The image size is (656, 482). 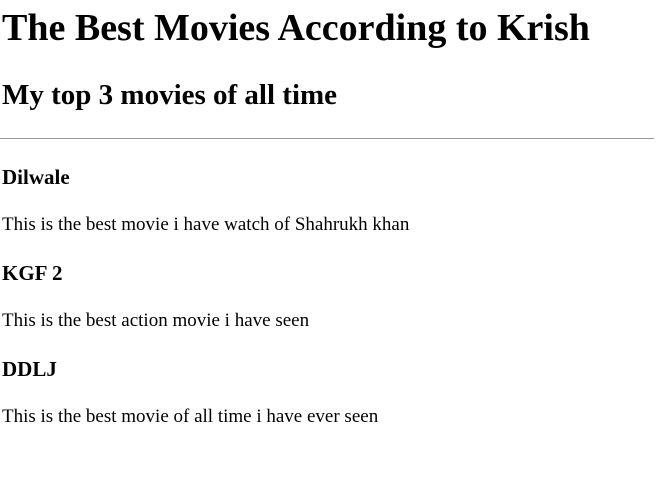 I want to click on divider, so click(x=327, y=138).